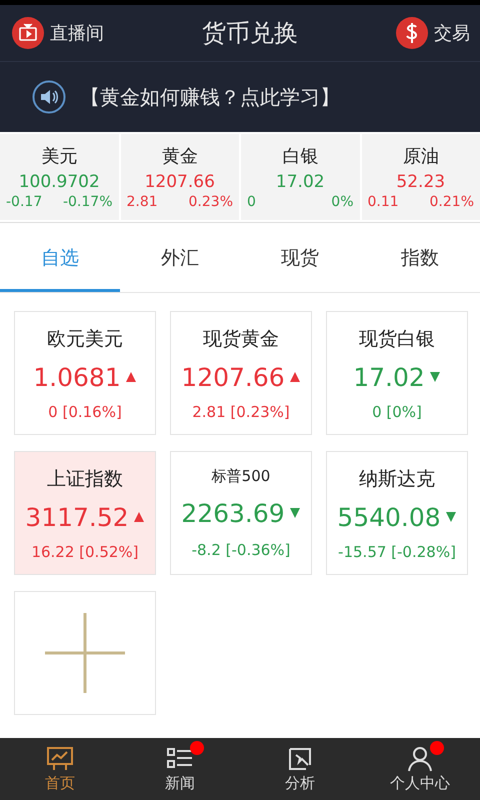 The image size is (480, 800). Describe the element at coordinates (180, 156) in the screenshot. I see `quote-name: 黄金` at that location.